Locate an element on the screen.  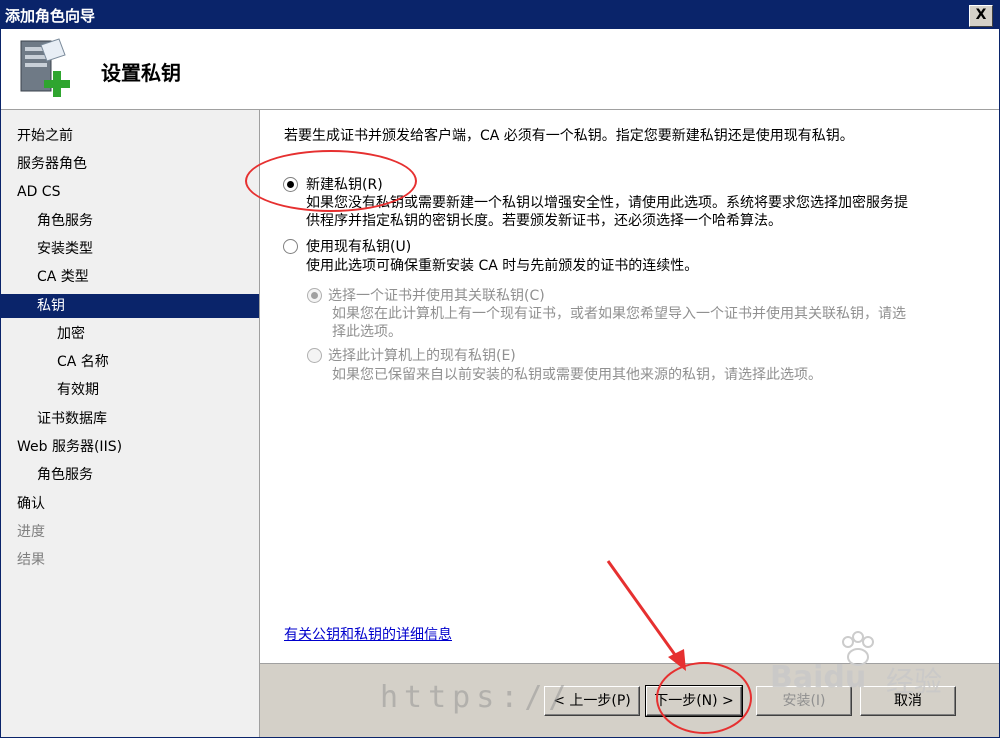
step-web-server-iis: Web 服务器(IIS) is located at coordinates (69, 447).